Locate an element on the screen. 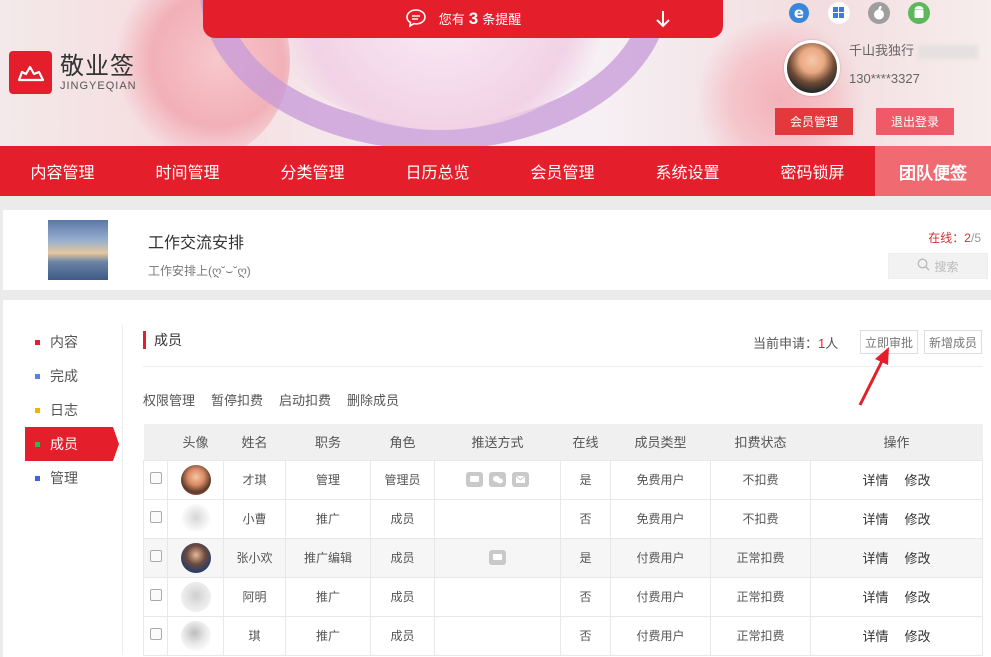 The image size is (991, 657). nav-item-time: 时间管理 is located at coordinates (187, 171).